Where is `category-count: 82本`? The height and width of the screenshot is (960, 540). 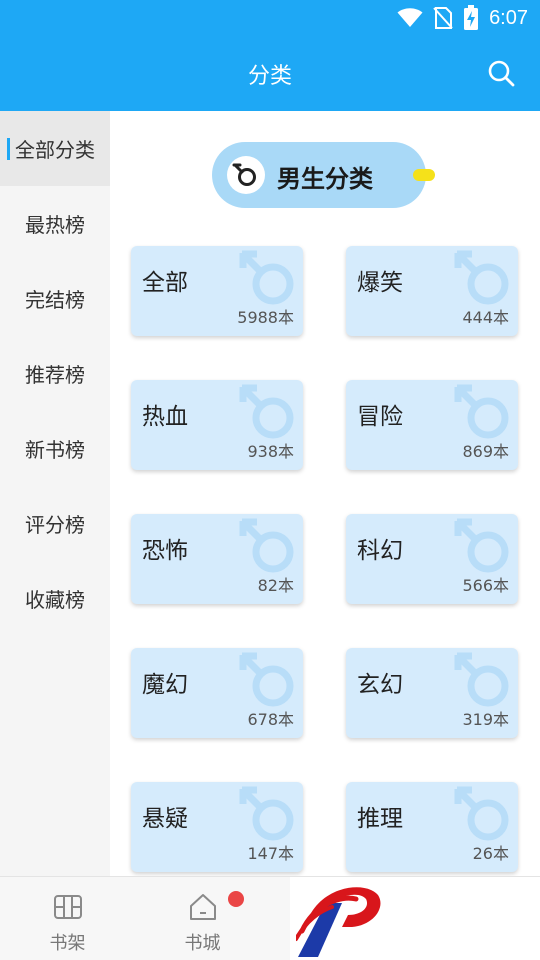
category-count: 82本 is located at coordinates (275, 585).